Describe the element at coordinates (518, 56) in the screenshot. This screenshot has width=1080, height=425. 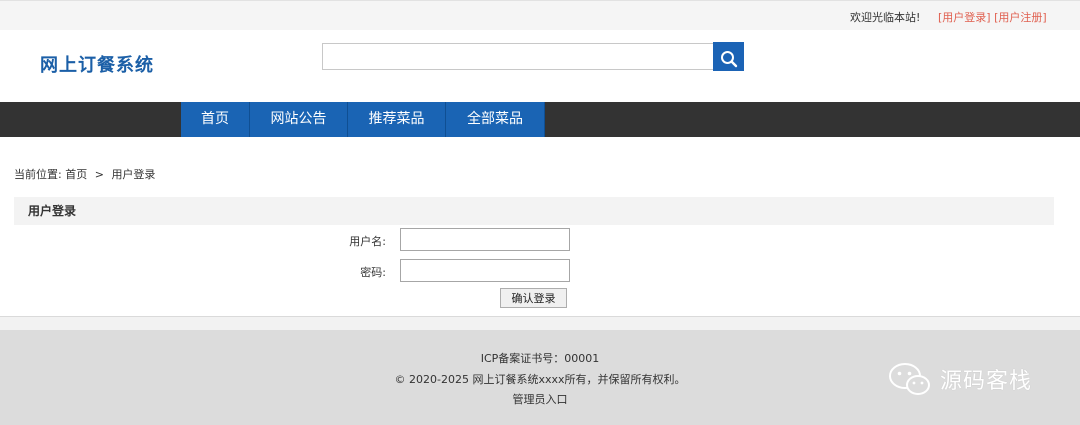
I see `search-input` at that location.